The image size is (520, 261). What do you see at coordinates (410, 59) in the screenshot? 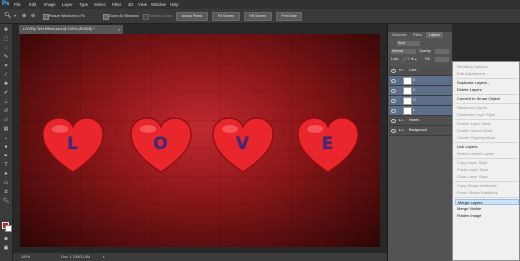
I see `lock-icon: ▢ ✎ ✥ 🔒︎` at bounding box center [410, 59].